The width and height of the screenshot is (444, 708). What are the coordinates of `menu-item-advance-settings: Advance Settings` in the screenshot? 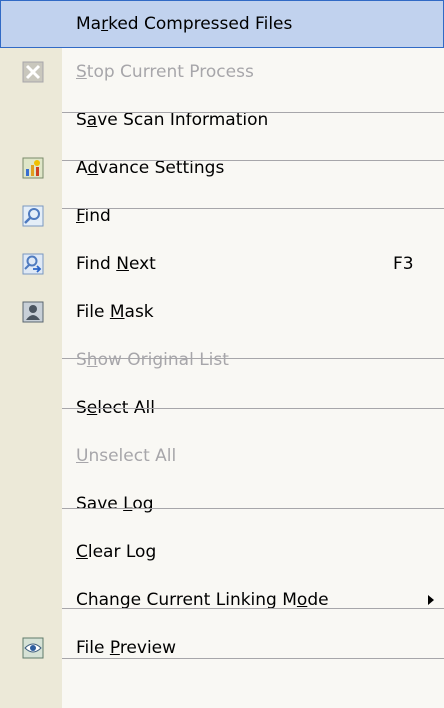 It's located at (222, 168).